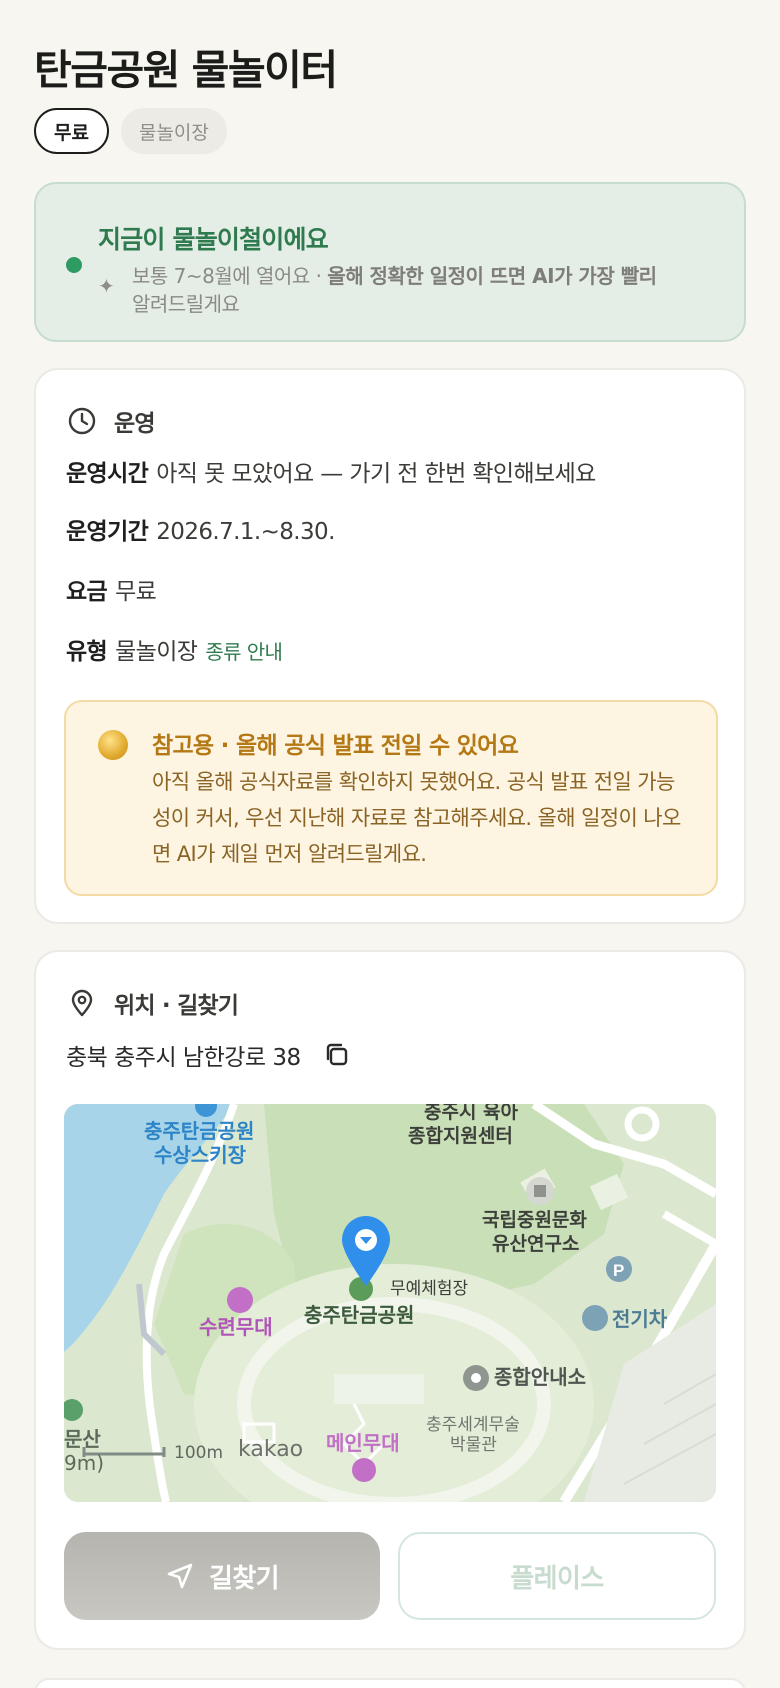 Image resolution: width=780 pixels, height=1688 pixels. Describe the element at coordinates (376, 474) in the screenshot. I see `hours-value: 아직 못 모았어요 — 가기 전 한번 확인해보세요` at that location.